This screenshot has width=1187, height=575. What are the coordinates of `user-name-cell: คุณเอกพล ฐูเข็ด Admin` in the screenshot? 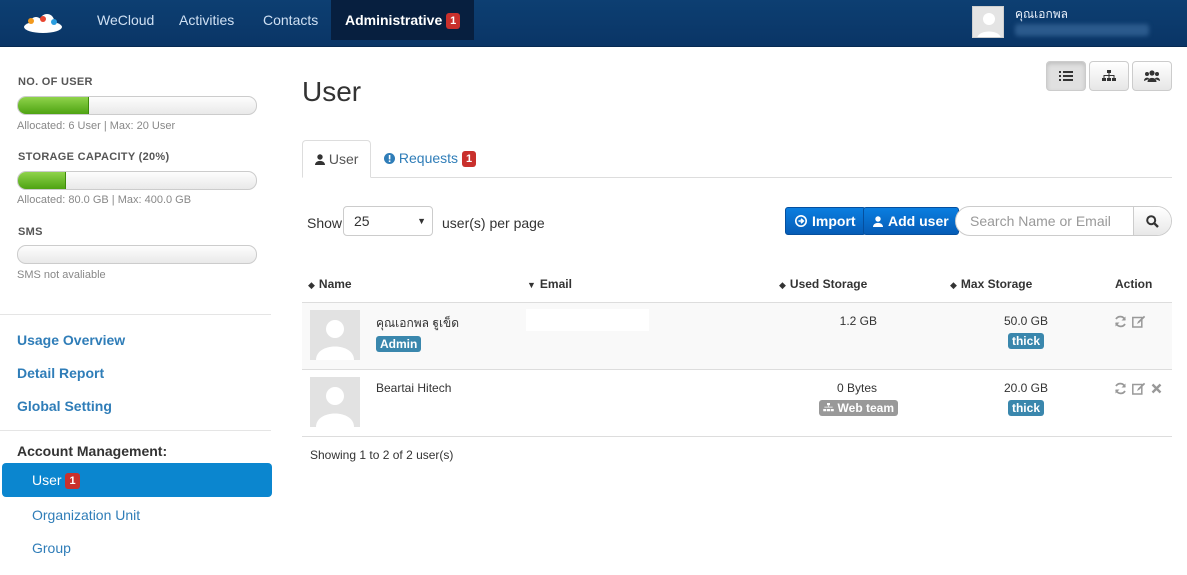 It's located at (417, 333).